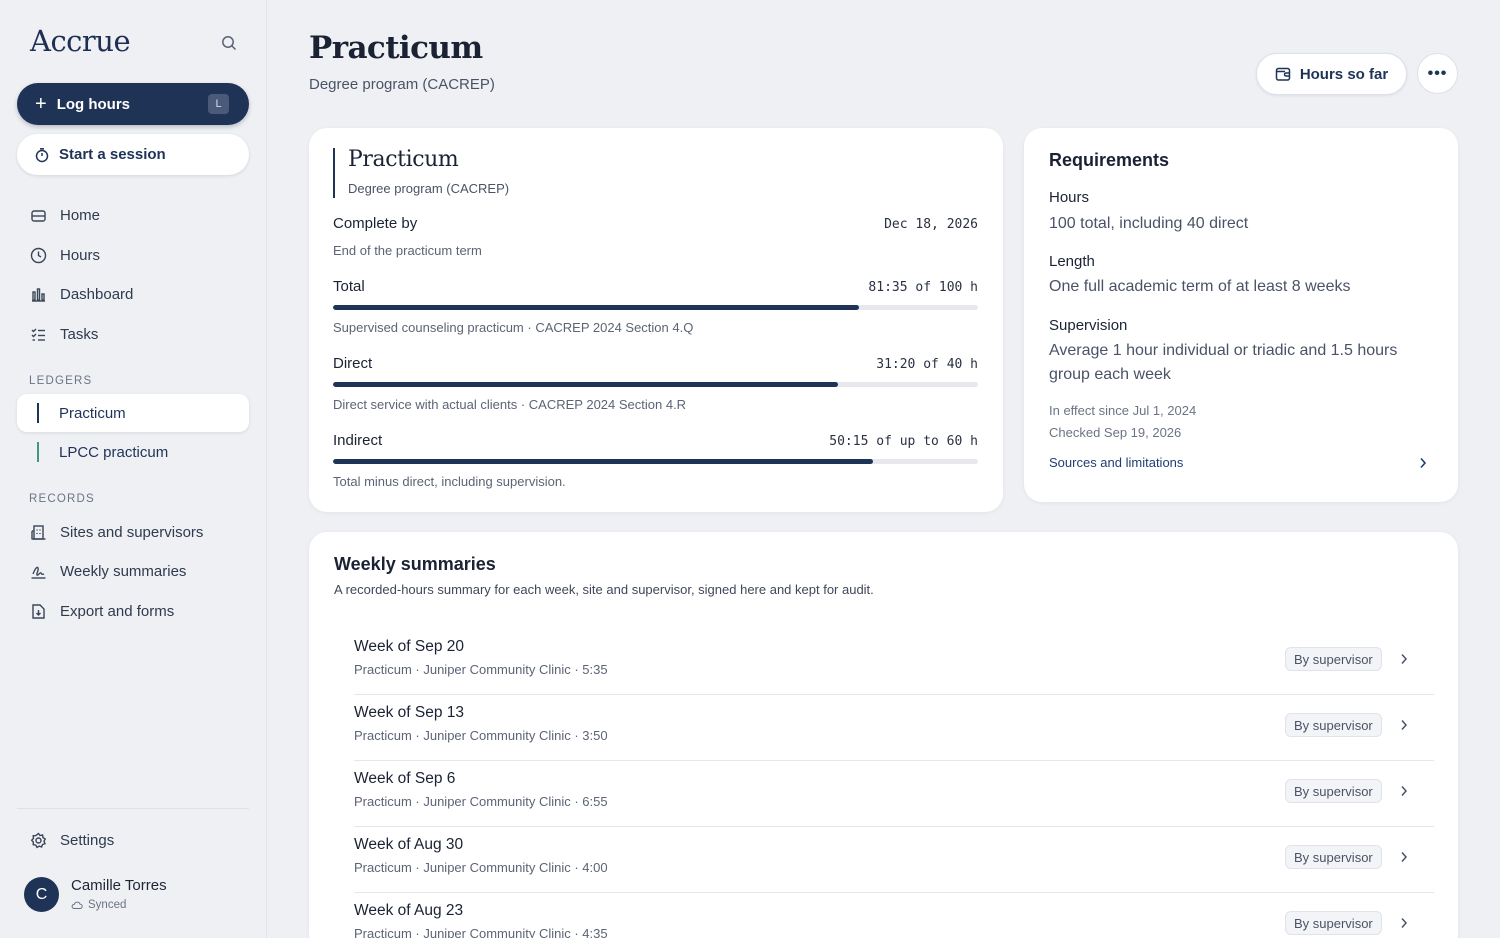  I want to click on nav-label: Settings, so click(87, 840).